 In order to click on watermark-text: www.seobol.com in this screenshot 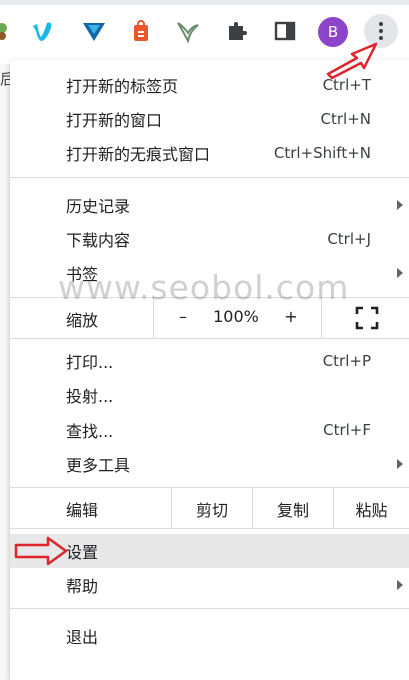, I will do `click(204, 287)`.